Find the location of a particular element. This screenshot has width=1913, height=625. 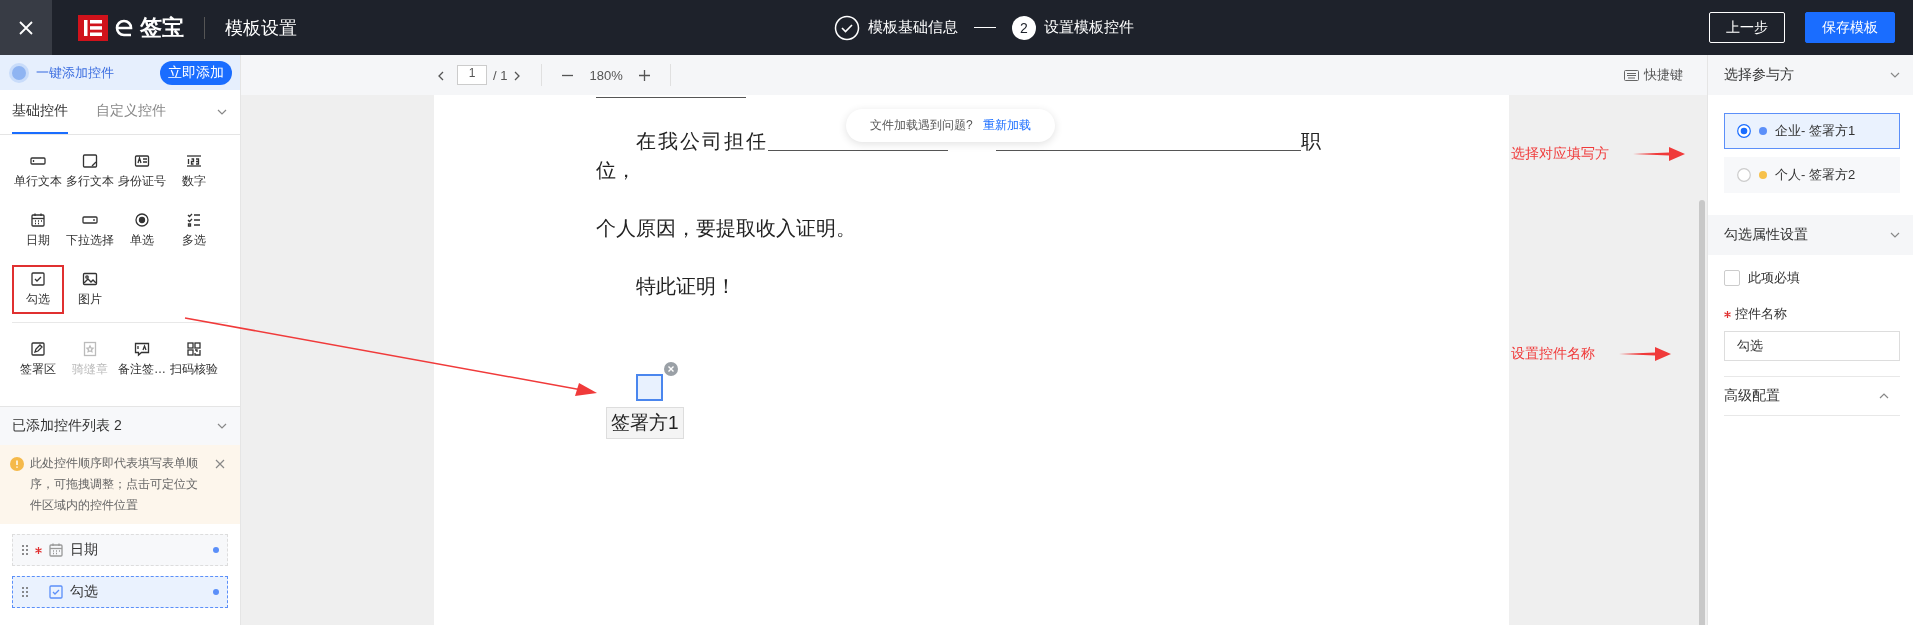

ai-icon is located at coordinates (19, 72).